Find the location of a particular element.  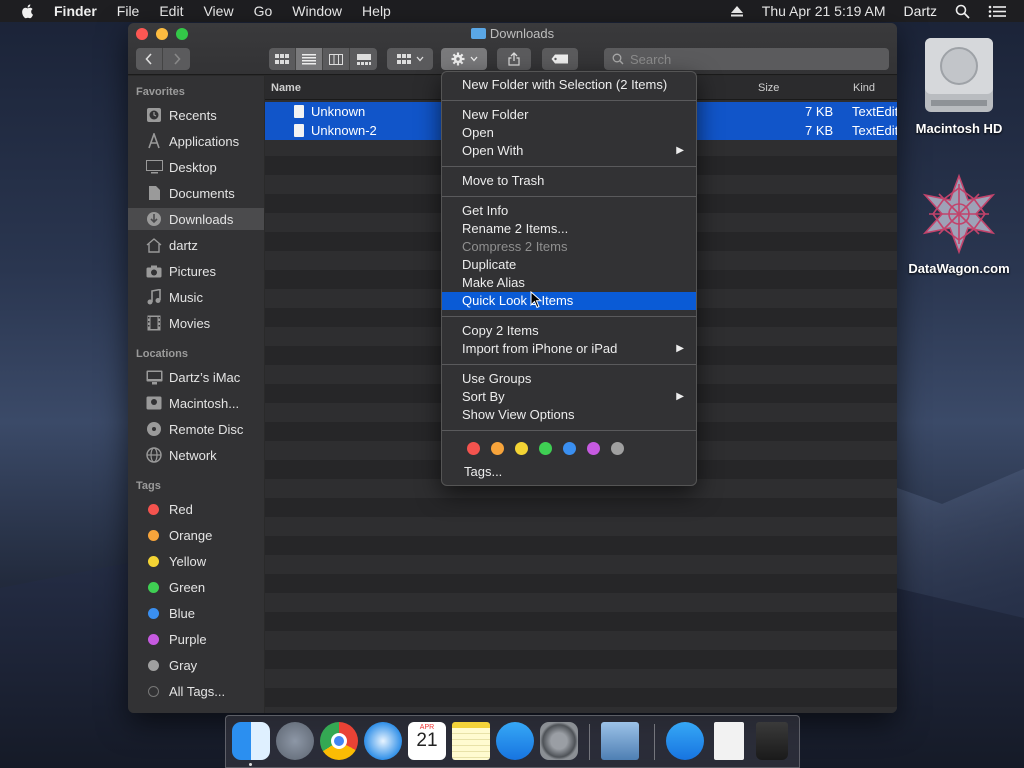

tag-orange-dot is located at coordinates (497, 448).